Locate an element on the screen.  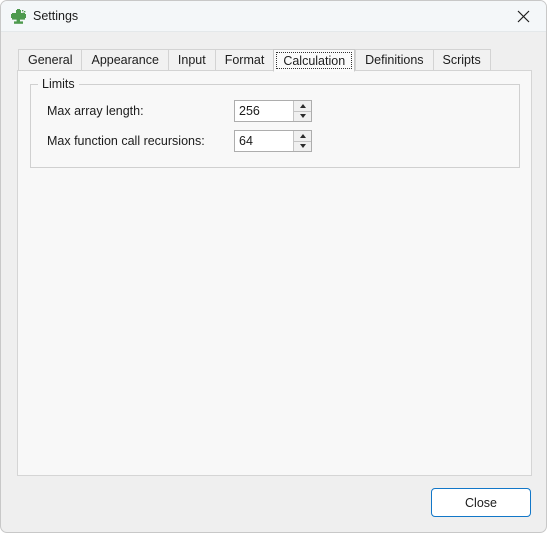
max-function-call-recursions-input is located at coordinates (264, 141).